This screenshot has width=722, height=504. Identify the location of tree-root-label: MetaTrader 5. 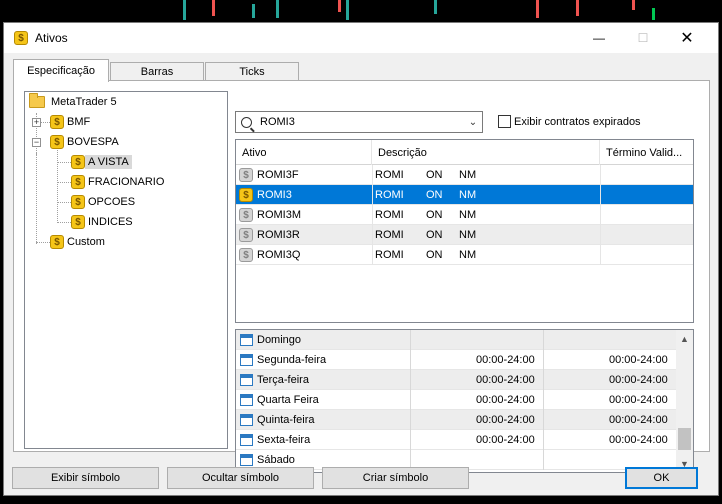
(84, 102).